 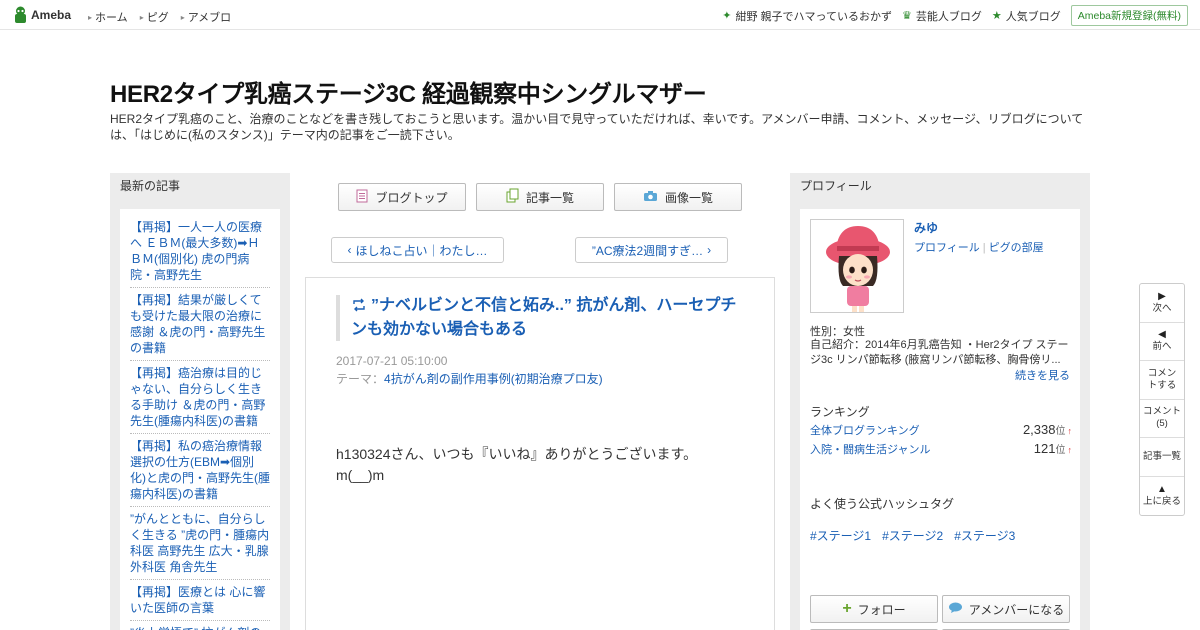 I want to click on article-theme: テーマ：4抗がん剤の副作用事例(初期治療プロ友), so click(x=469, y=378).